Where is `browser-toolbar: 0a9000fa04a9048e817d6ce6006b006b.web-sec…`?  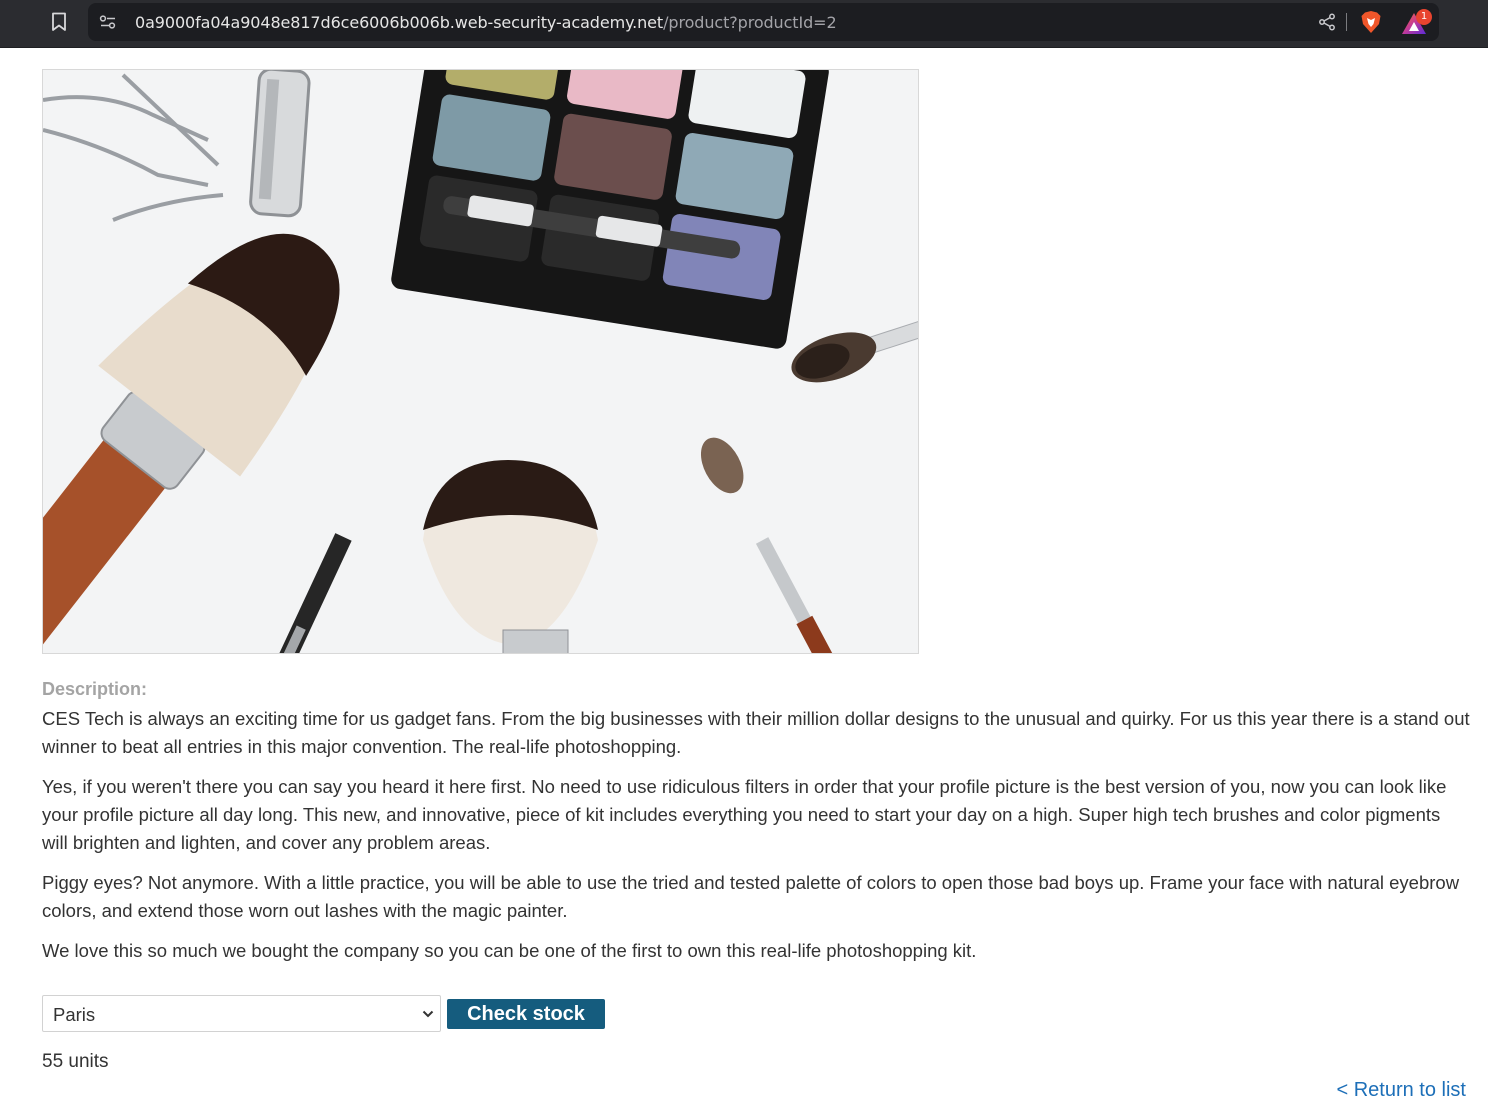 browser-toolbar: 0a9000fa04a9048e817d6ce6006b006b.web-sec… is located at coordinates (744, 24).